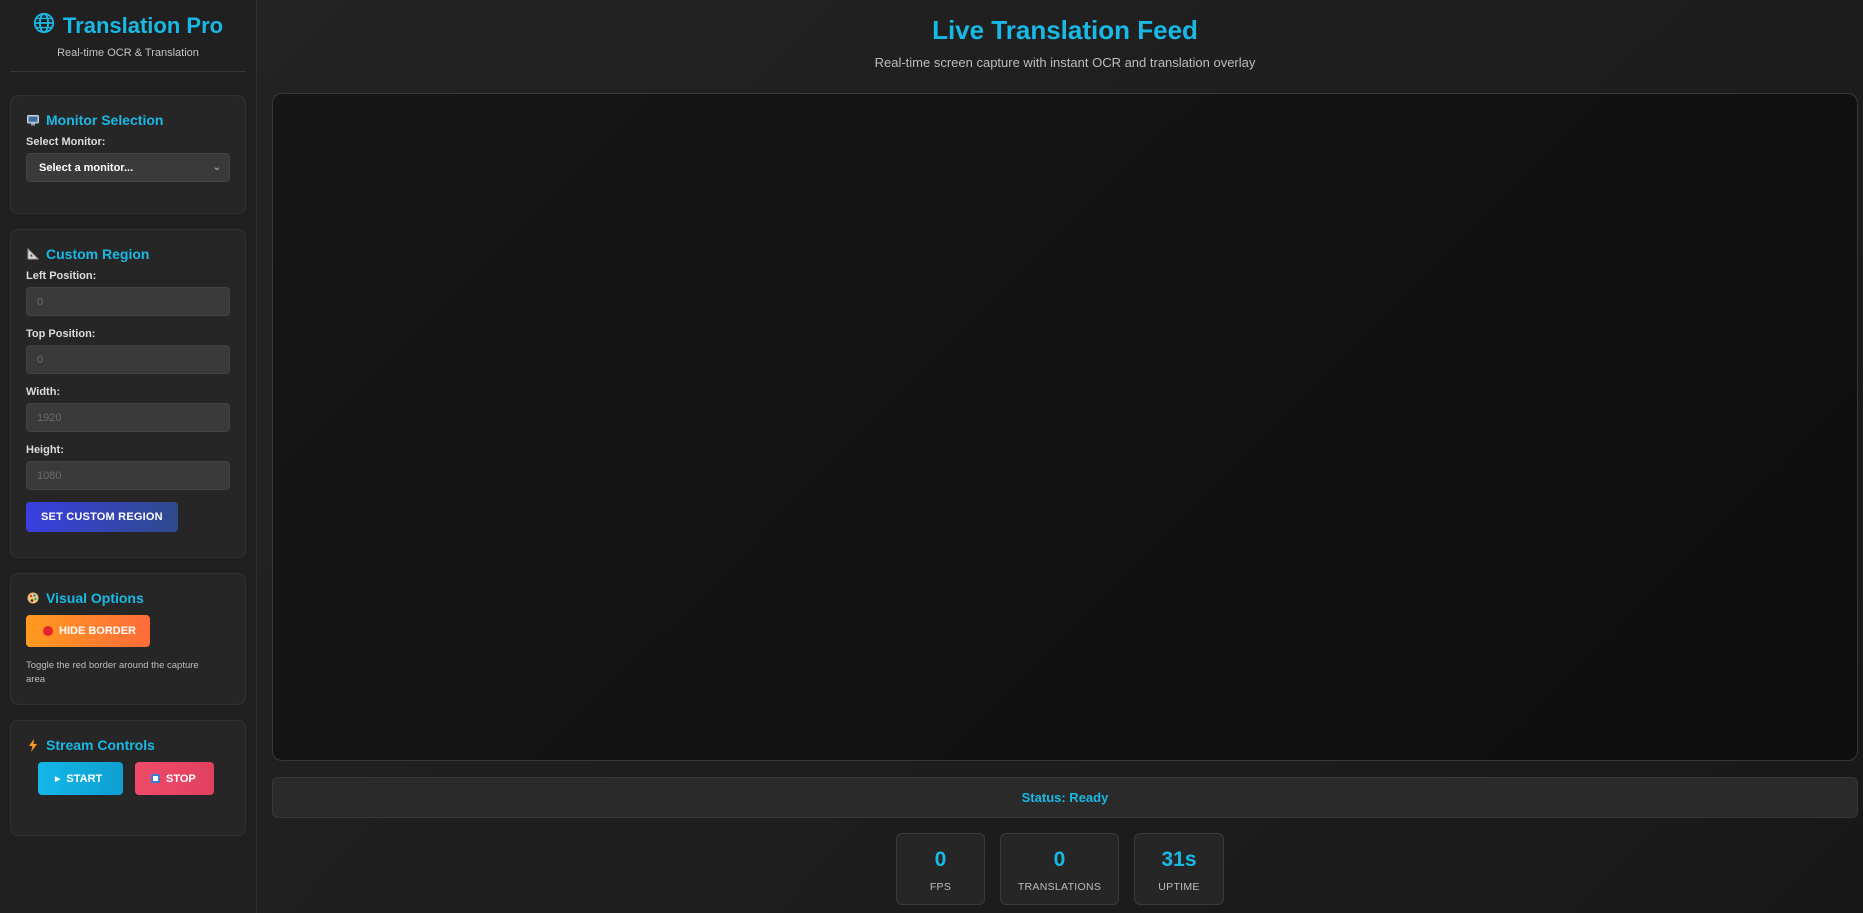  What do you see at coordinates (128, 53) in the screenshot?
I see `app-subtitle: Real-time OCR & Translation` at bounding box center [128, 53].